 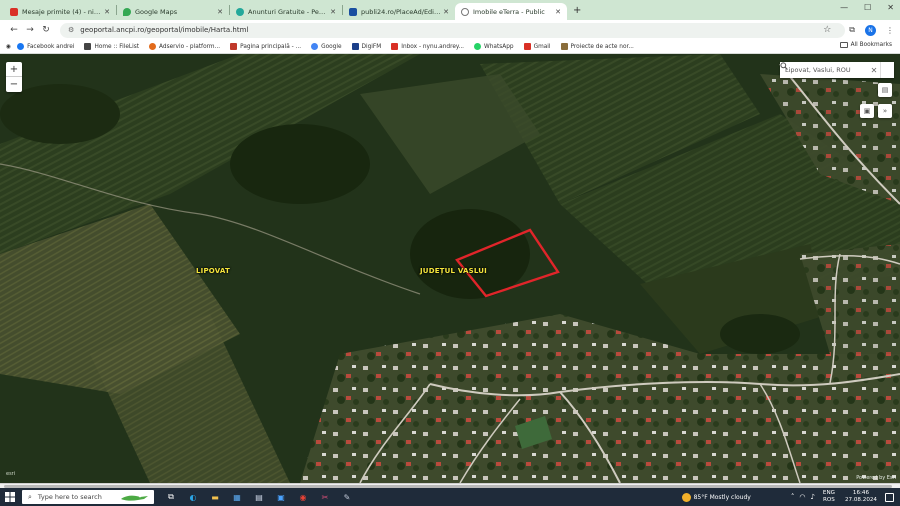 I want to click on bookmark-item: Home :: FileList, so click(x=111, y=46).